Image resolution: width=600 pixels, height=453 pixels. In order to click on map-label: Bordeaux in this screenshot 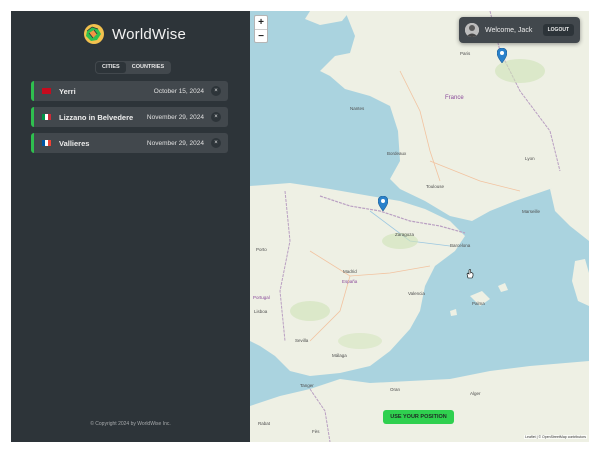, I will do `click(397, 153)`.